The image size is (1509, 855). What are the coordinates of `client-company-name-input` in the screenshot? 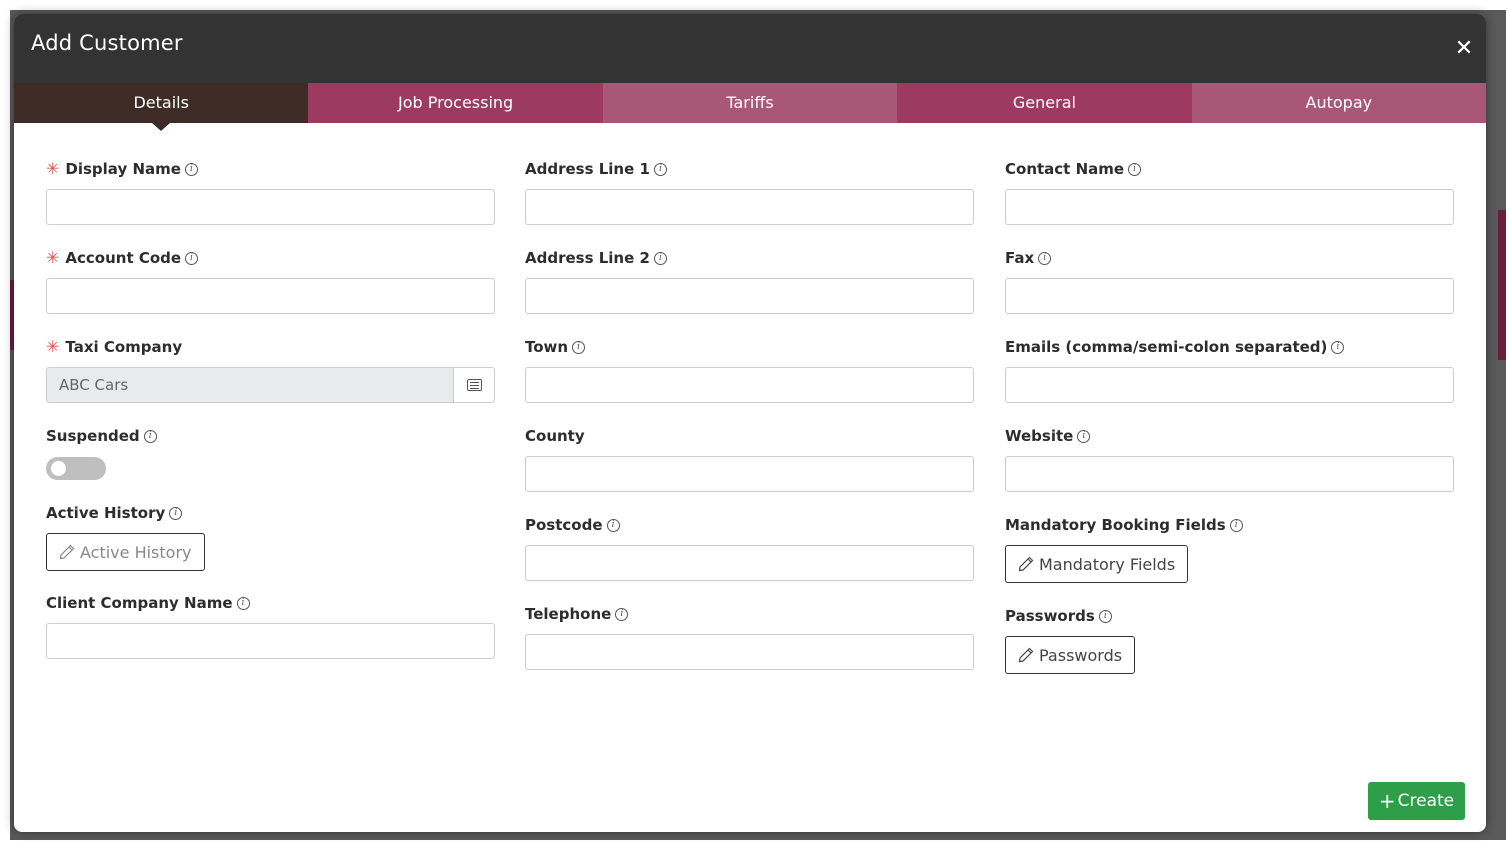 It's located at (270, 641).